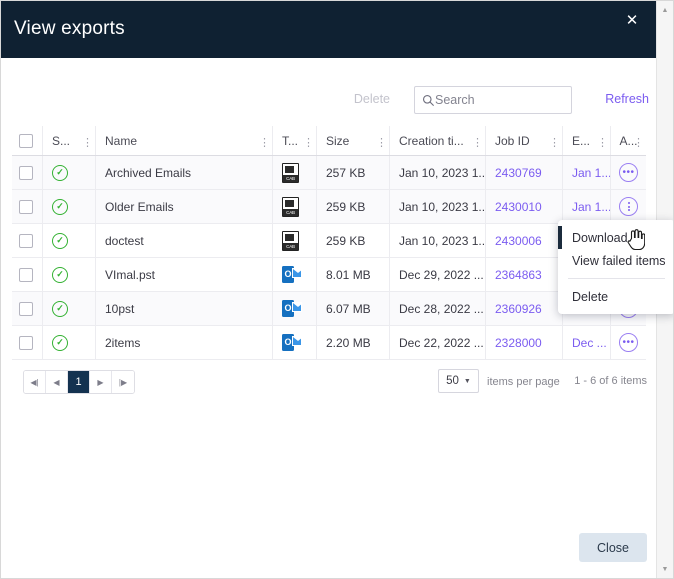 This screenshot has height=579, width=674. What do you see at coordinates (79, 382) in the screenshot?
I see `page-number-1: 1` at bounding box center [79, 382].